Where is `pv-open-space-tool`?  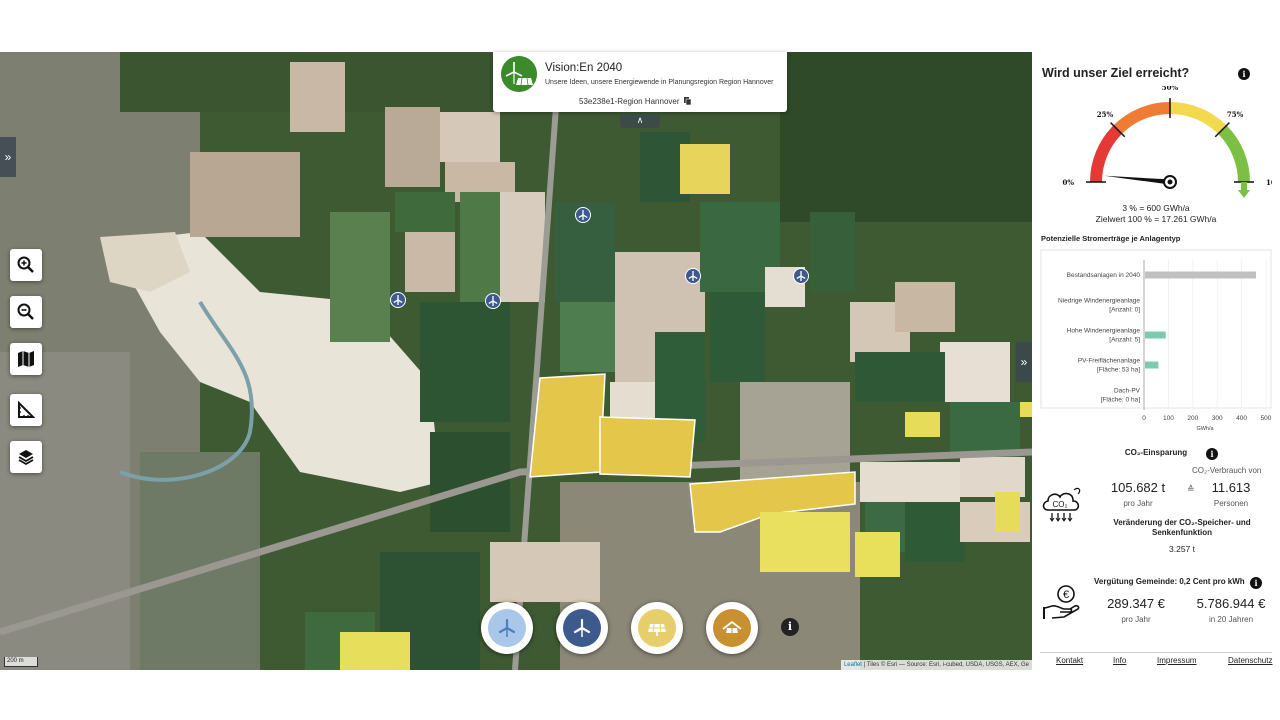 pv-open-space-tool is located at coordinates (657, 628).